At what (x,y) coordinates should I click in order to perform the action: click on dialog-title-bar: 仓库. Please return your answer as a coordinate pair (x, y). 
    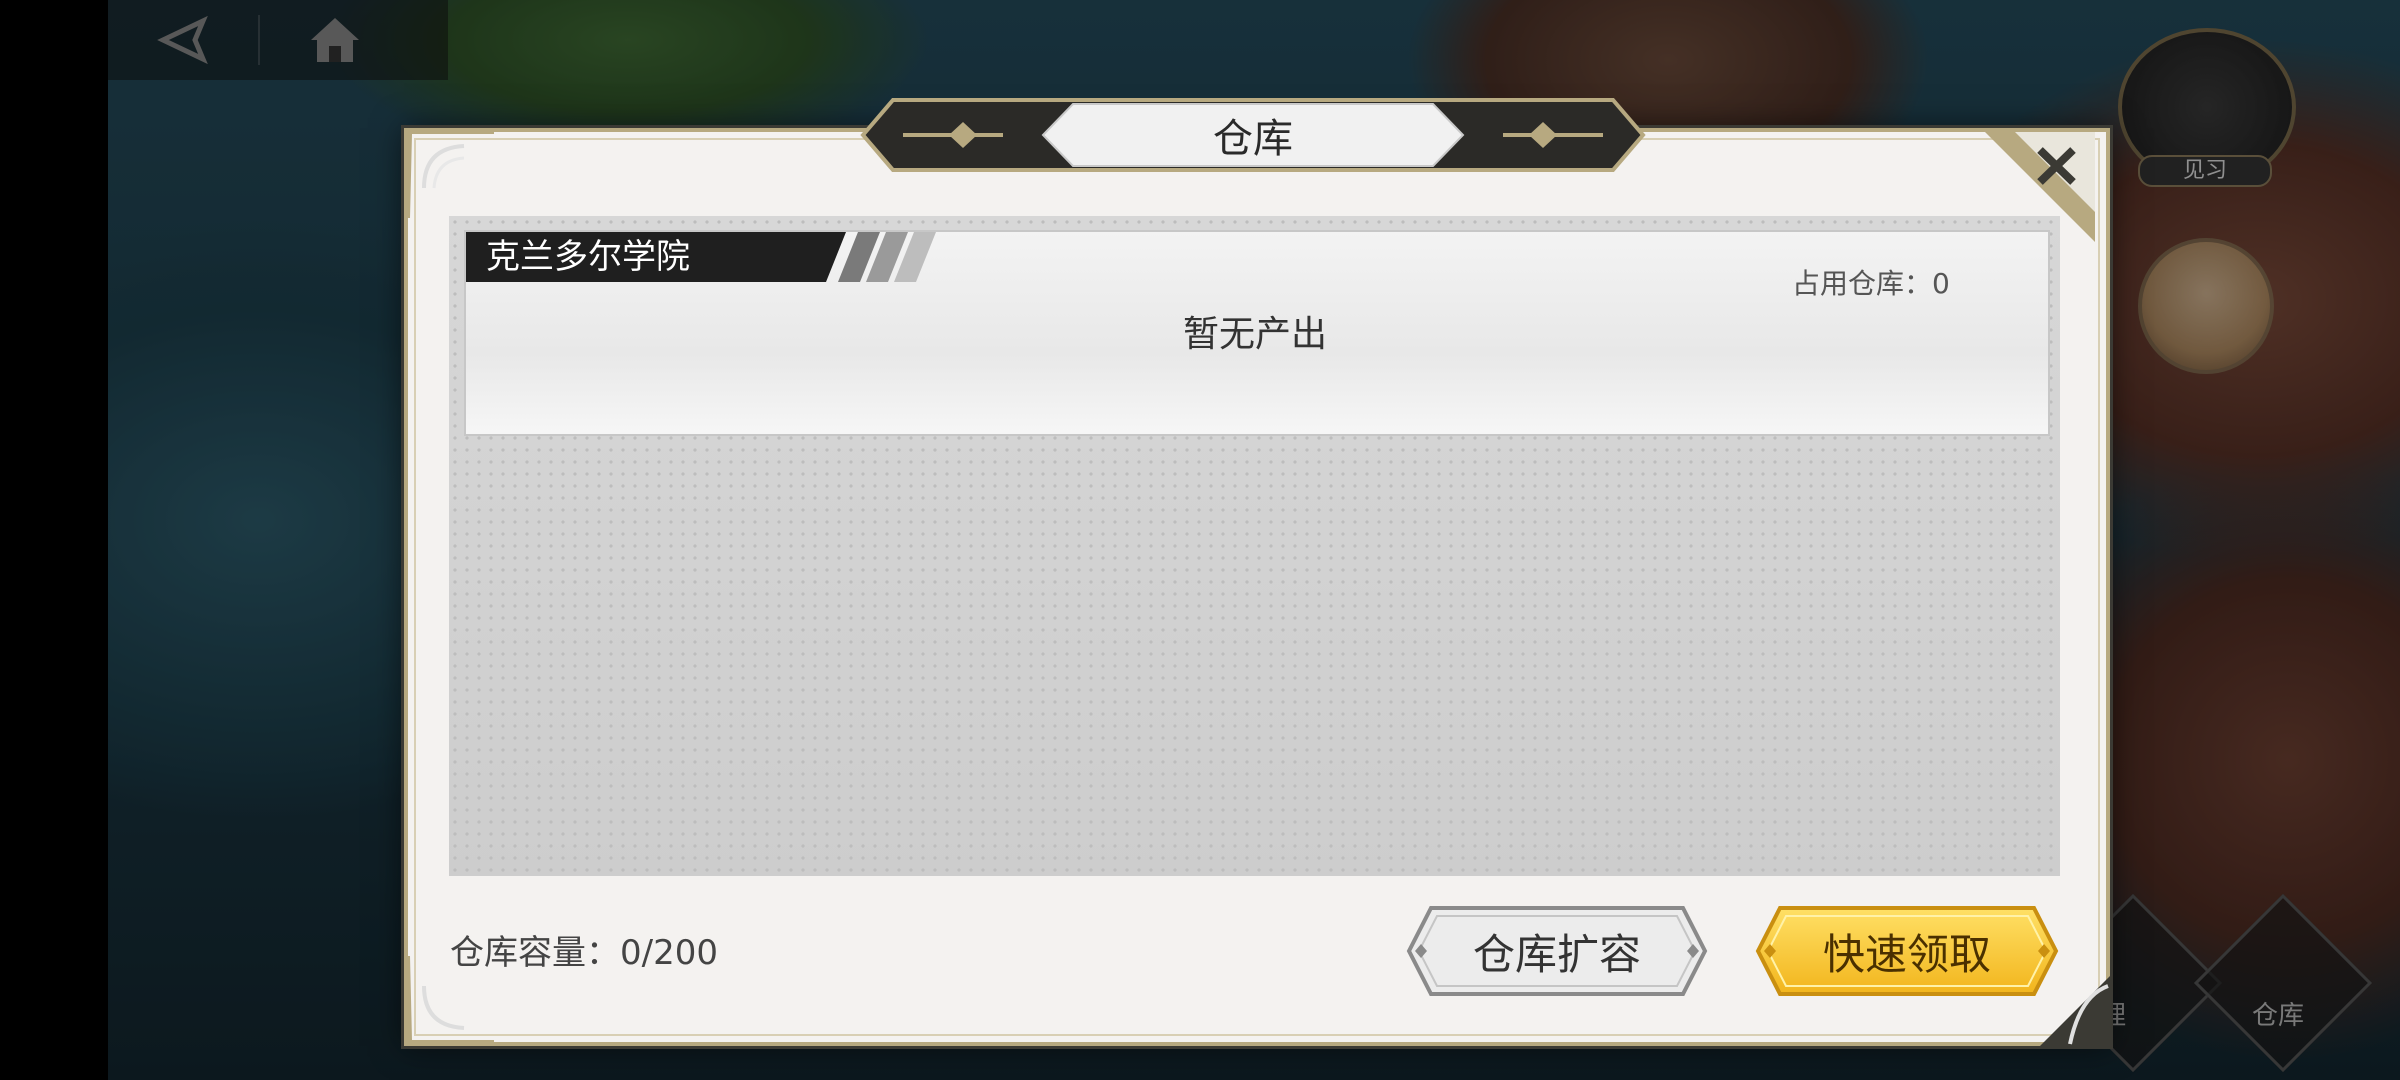
    Looking at the image, I should click on (1253, 135).